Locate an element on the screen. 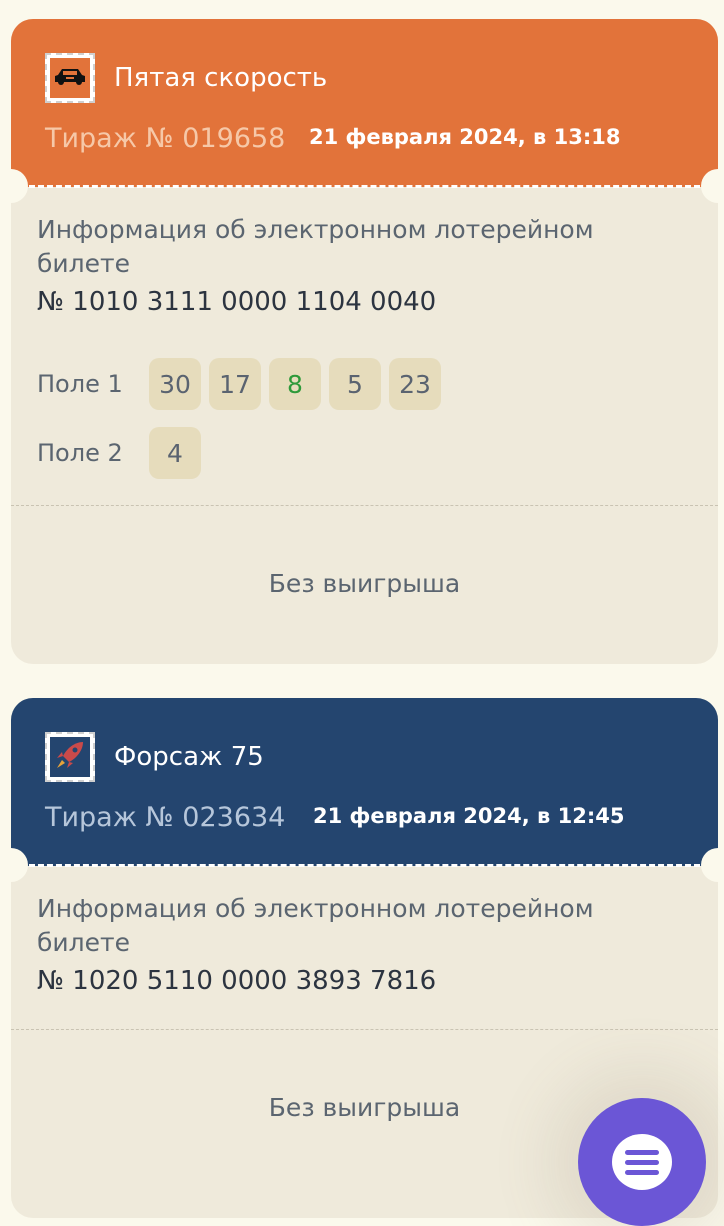 This screenshot has width=724, height=1226. field-label: Поле 1 is located at coordinates (80, 384).